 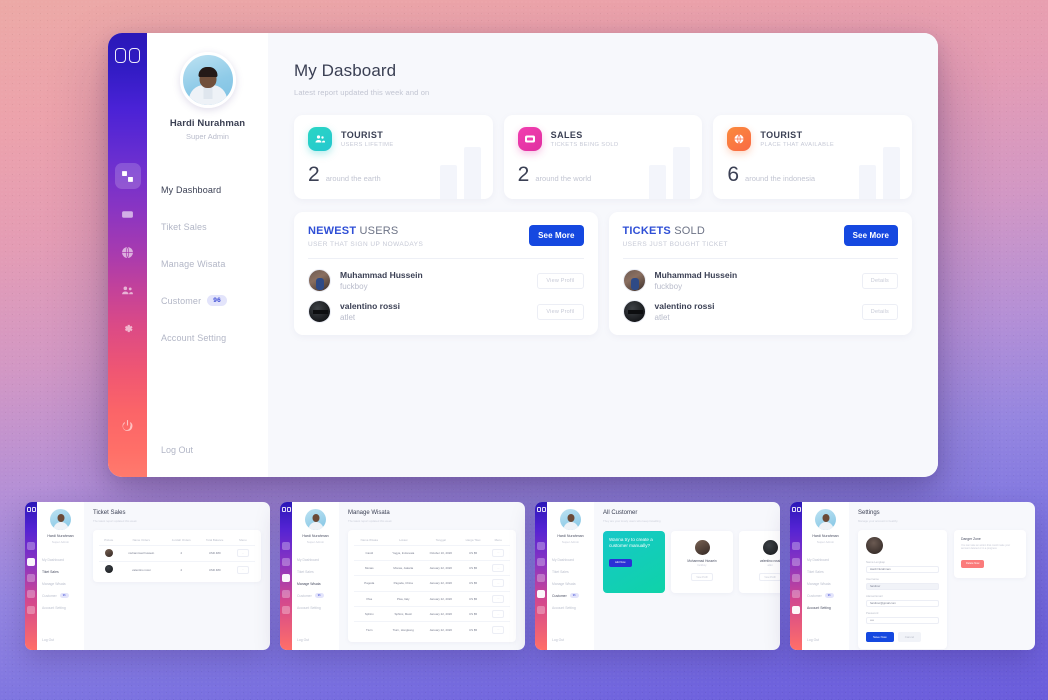 I want to click on panel-title-strong: TICKETS, so click(x=646, y=231).